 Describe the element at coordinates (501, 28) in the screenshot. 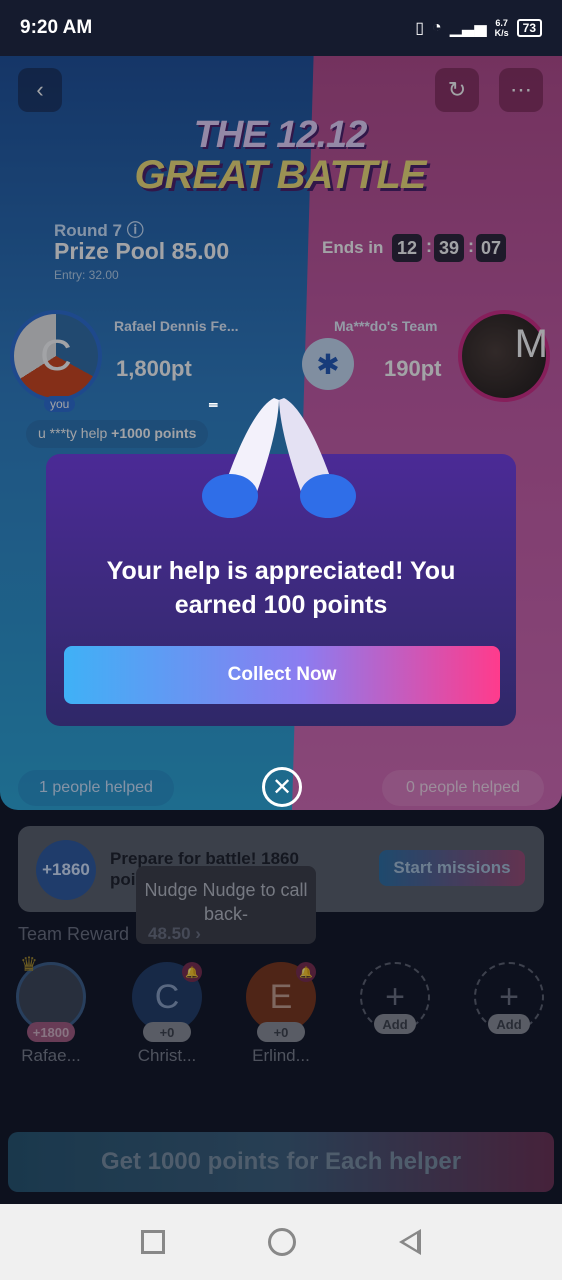

I see `net-speed: 6.7 K/s` at that location.